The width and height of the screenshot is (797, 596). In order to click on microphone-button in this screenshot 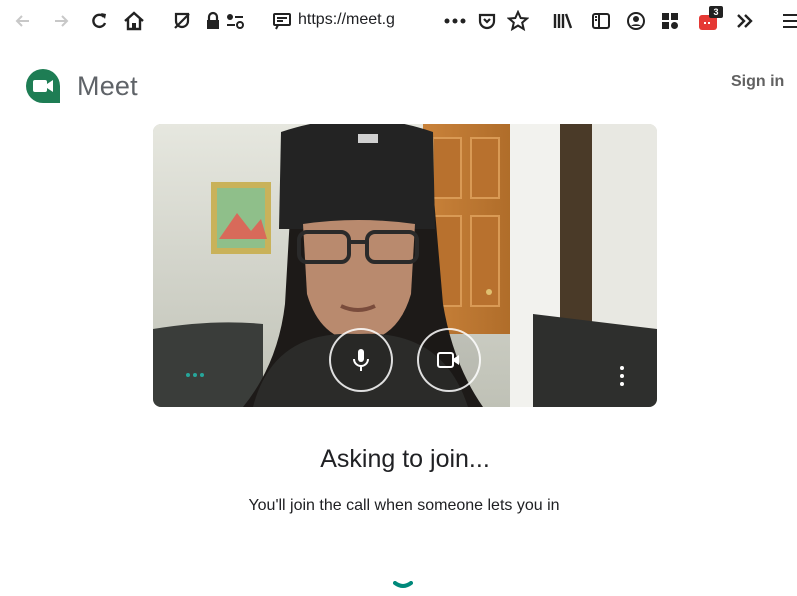, I will do `click(361, 360)`.